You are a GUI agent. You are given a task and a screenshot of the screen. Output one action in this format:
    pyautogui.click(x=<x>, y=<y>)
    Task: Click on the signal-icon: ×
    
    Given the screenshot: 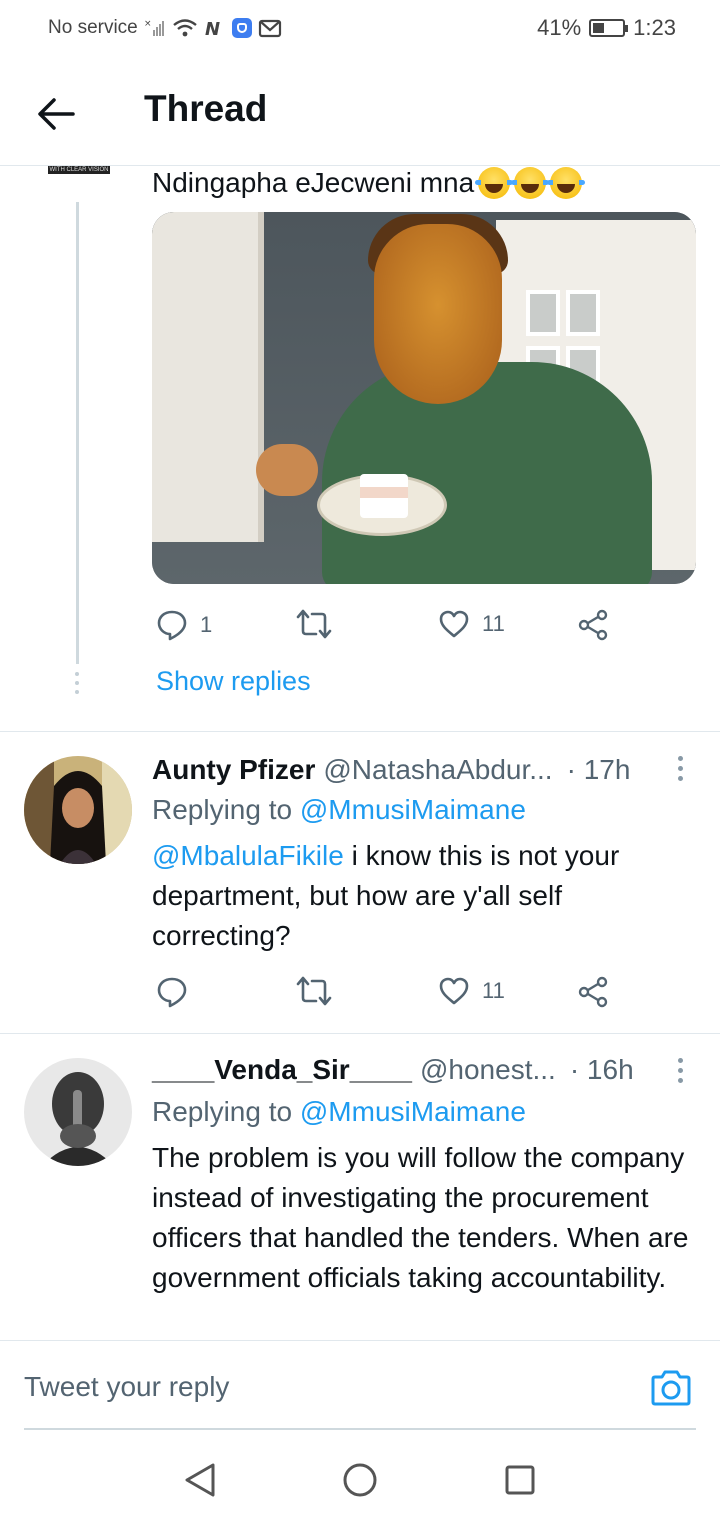 What is the action you would take?
    pyautogui.click(x=154, y=27)
    